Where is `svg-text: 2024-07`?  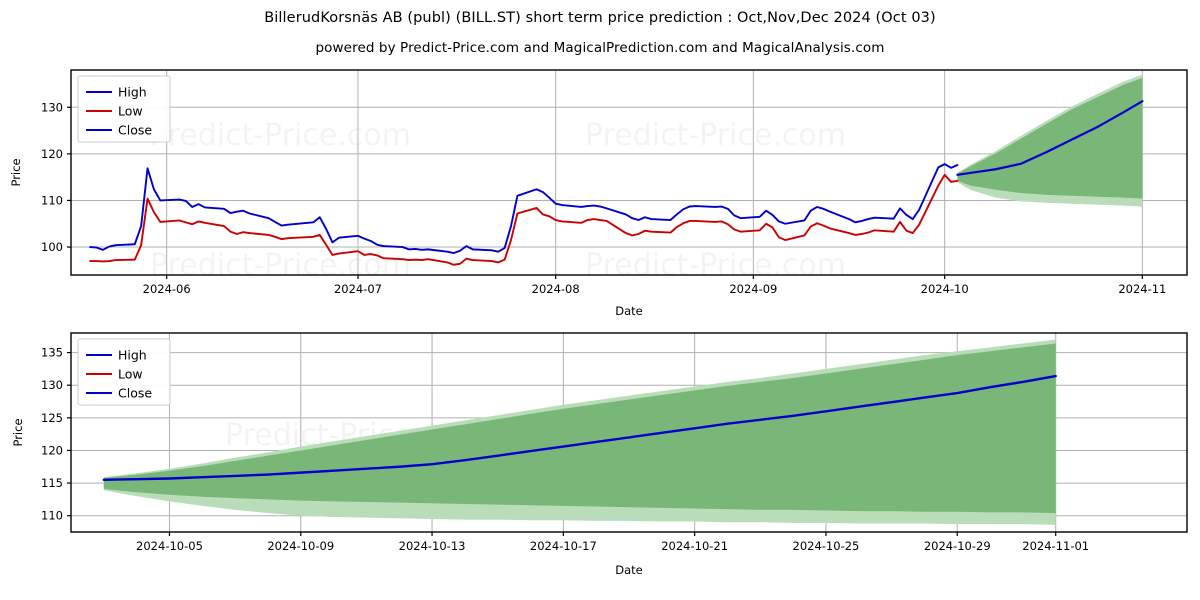
svg-text: 2024-07 is located at coordinates (358, 289).